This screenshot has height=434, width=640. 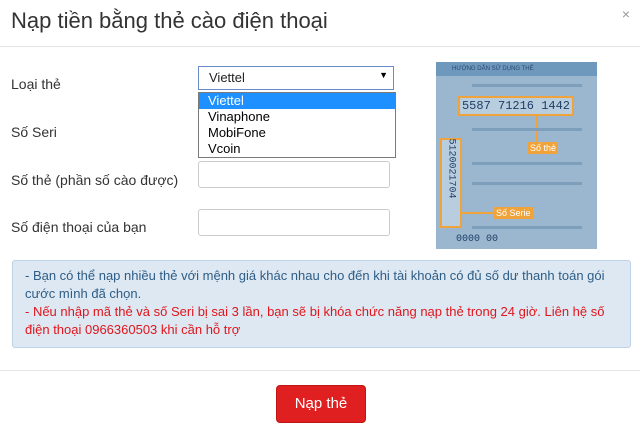 I want to click on card-number-tag: Số thẻ, so click(x=543, y=148).